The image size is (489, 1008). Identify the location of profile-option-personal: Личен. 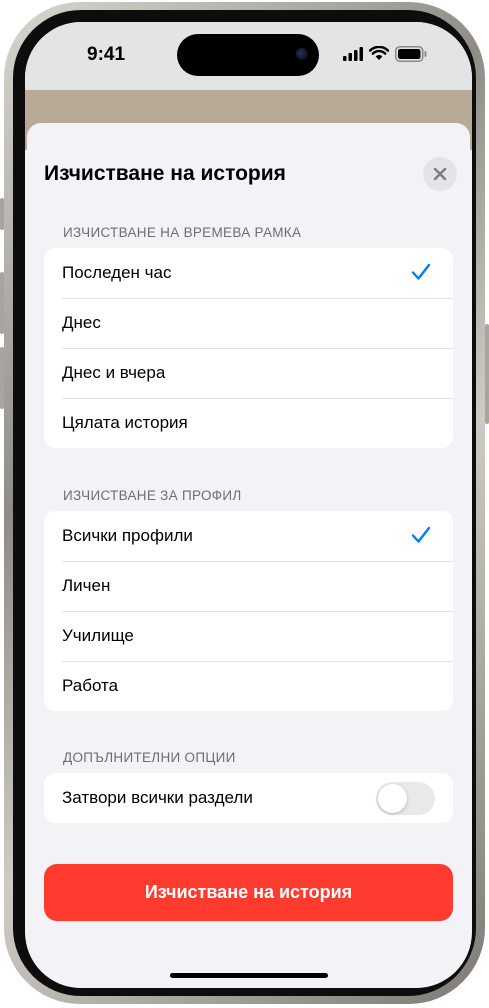
(248, 586).